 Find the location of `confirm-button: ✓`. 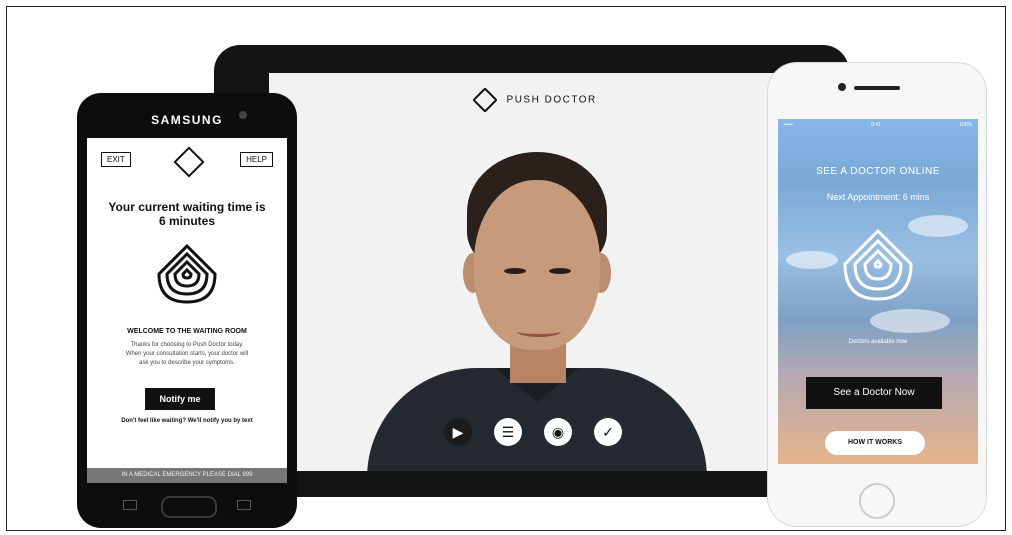

confirm-button: ✓ is located at coordinates (608, 432).